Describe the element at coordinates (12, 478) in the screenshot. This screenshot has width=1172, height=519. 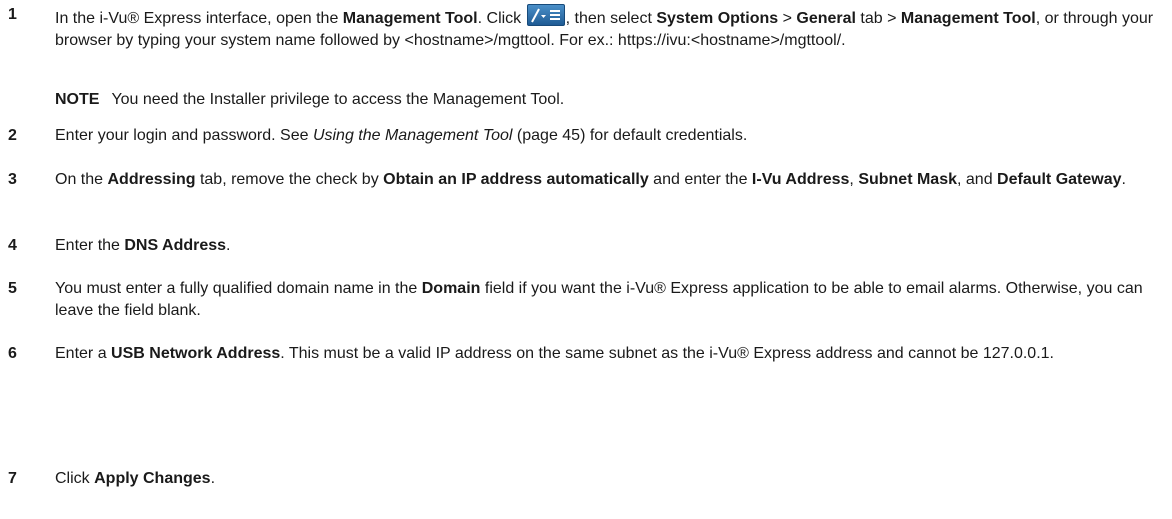
I see `step-number: 7` at that location.